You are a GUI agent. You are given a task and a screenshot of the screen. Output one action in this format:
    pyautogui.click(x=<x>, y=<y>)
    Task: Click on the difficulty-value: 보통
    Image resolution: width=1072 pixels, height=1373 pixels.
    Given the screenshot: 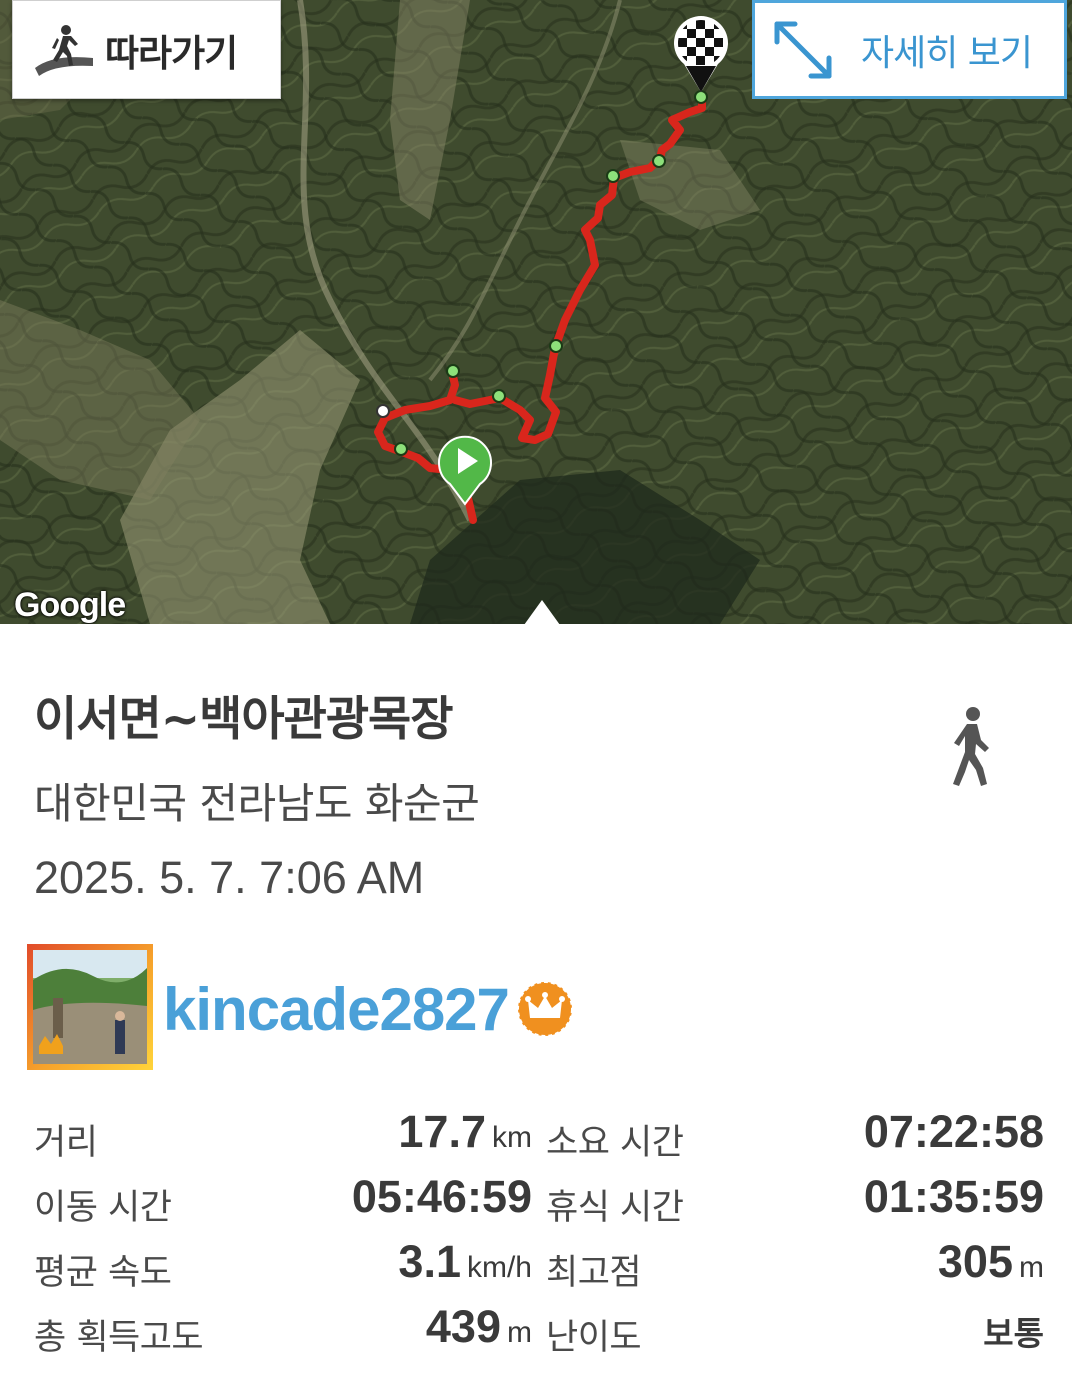 What is the action you would take?
    pyautogui.click(x=1013, y=1333)
    